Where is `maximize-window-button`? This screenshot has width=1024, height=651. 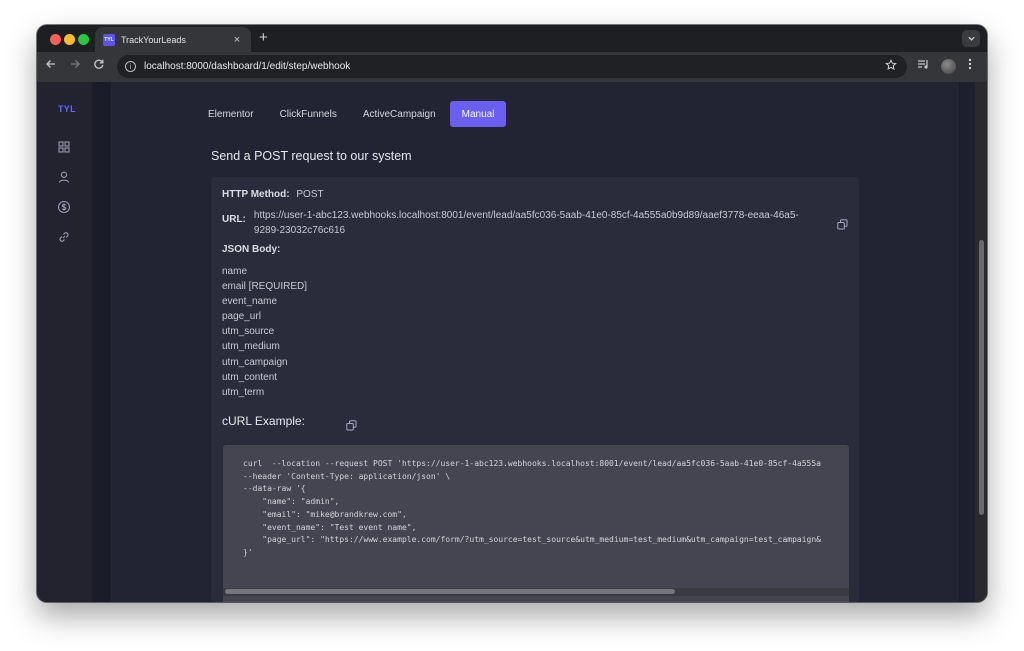 maximize-window-button is located at coordinates (83, 39).